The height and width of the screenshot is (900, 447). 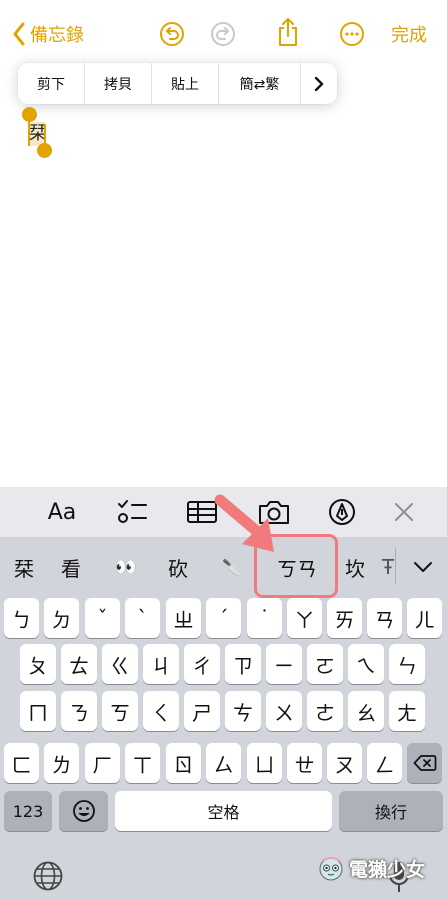 I want to click on delete-key, so click(x=424, y=763).